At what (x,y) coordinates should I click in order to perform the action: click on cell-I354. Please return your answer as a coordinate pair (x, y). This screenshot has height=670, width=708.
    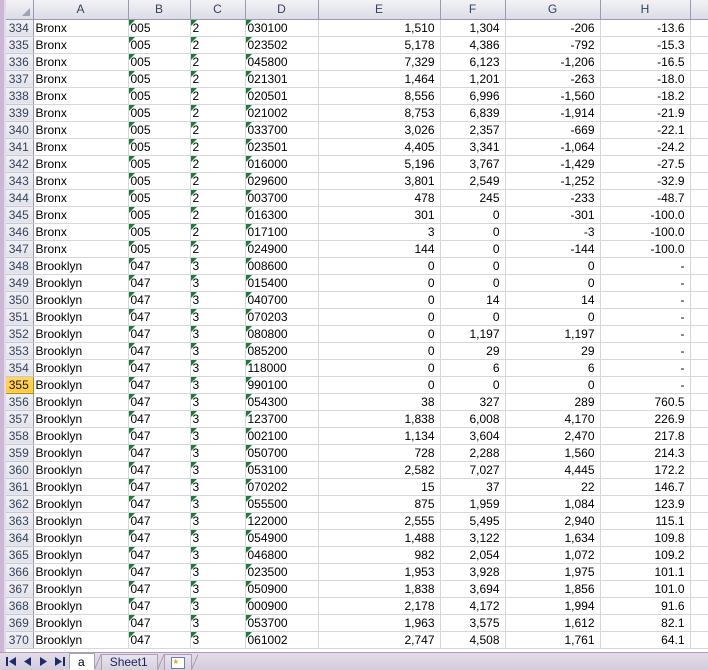
    Looking at the image, I should click on (699, 368).